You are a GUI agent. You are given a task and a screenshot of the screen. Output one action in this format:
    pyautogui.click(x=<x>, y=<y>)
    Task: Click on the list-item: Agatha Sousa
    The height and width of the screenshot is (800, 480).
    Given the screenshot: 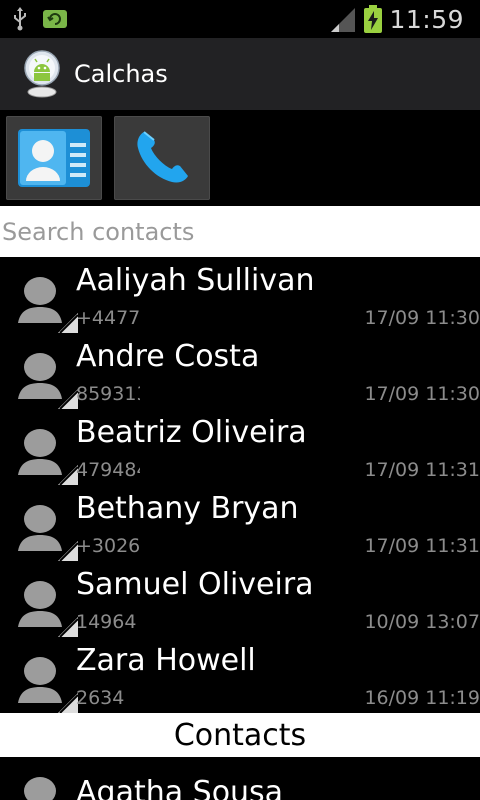 What is the action you would take?
    pyautogui.click(x=240, y=778)
    